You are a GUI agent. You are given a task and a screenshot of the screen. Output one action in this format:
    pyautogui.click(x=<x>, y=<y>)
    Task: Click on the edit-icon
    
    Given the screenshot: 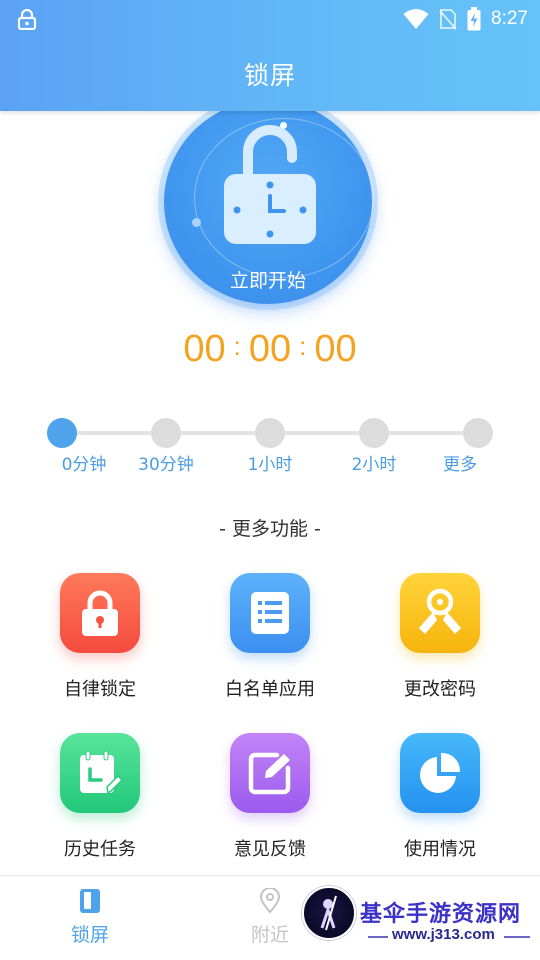 What is the action you would take?
    pyautogui.click(x=269, y=773)
    